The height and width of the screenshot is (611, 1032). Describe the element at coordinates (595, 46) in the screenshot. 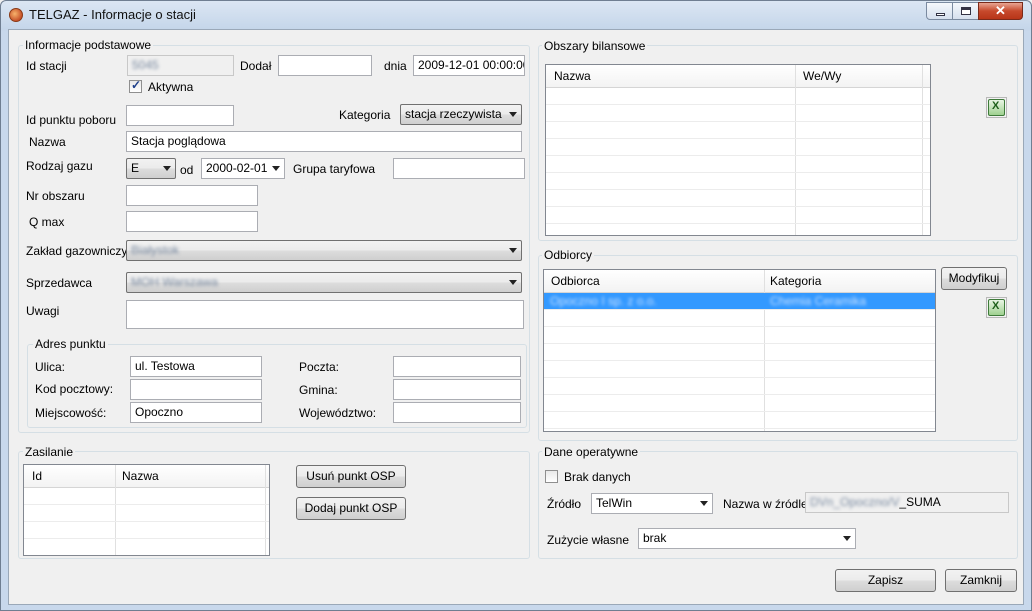

I see `group-obszary-label: Obszary bilansowe` at that location.